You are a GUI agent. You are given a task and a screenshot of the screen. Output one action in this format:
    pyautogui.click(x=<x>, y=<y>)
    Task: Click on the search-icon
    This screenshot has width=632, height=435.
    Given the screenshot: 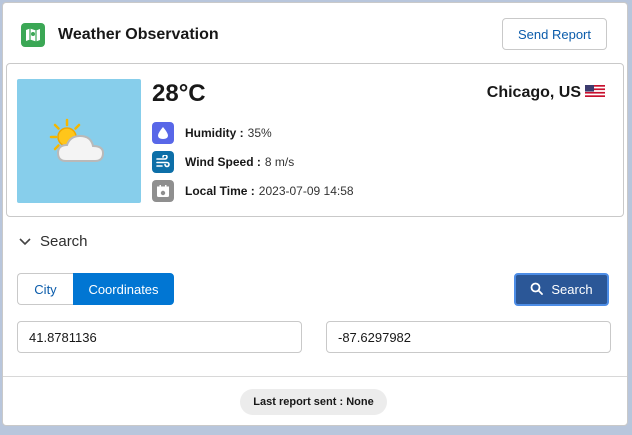 What is the action you would take?
    pyautogui.click(x=537, y=290)
    